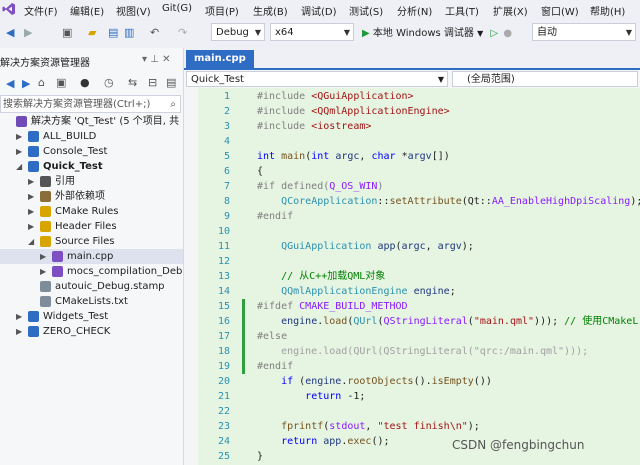  Describe the element at coordinates (87, 211) in the screenshot. I see `tree-item-label: CMake Rules` at that location.